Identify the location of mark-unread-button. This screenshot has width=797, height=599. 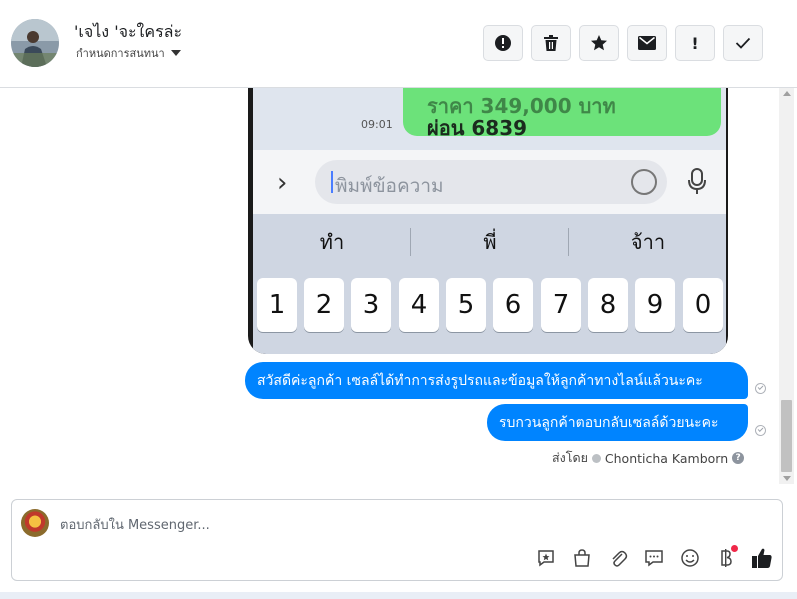
(647, 43).